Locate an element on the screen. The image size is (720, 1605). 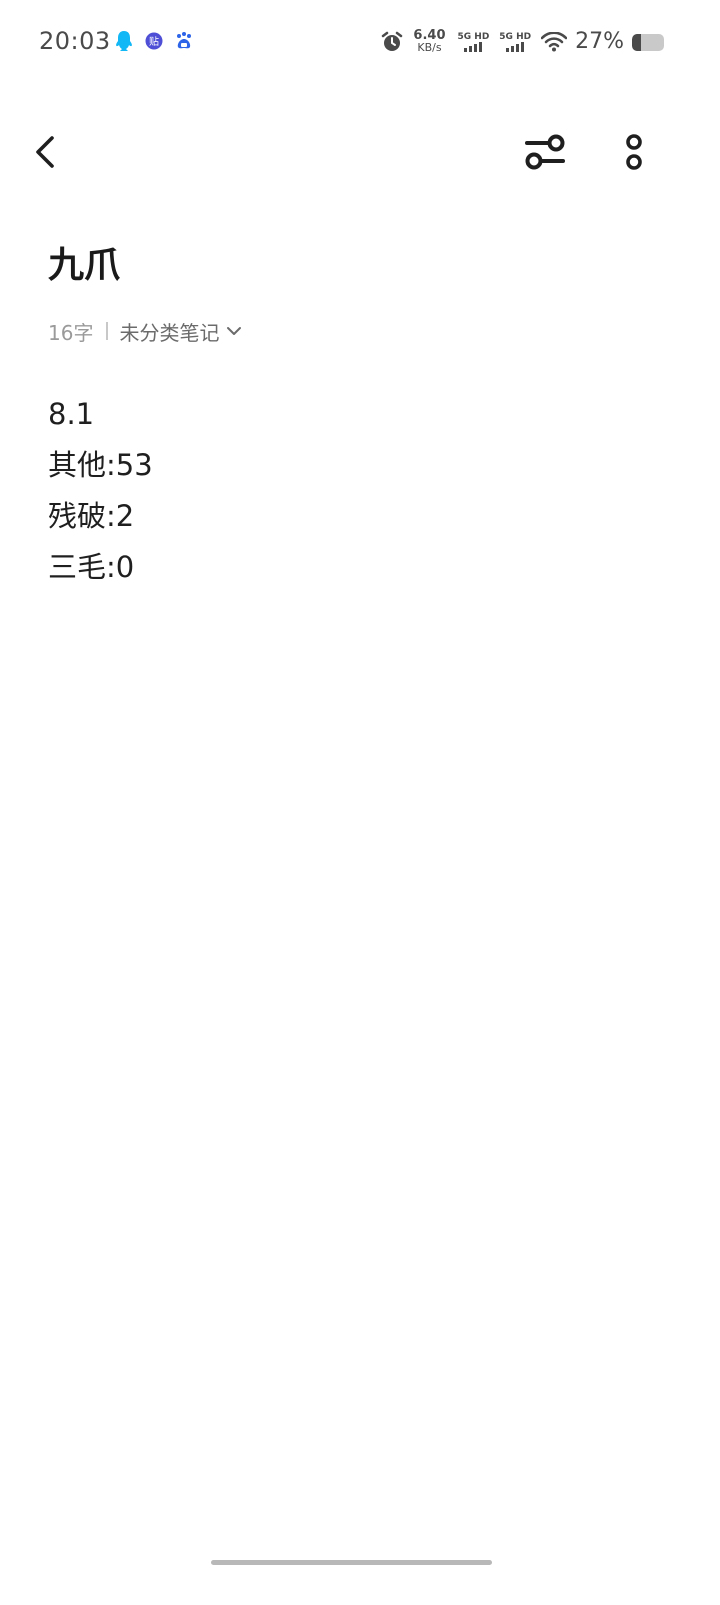
chevron-down-icon is located at coordinates (234, 331).